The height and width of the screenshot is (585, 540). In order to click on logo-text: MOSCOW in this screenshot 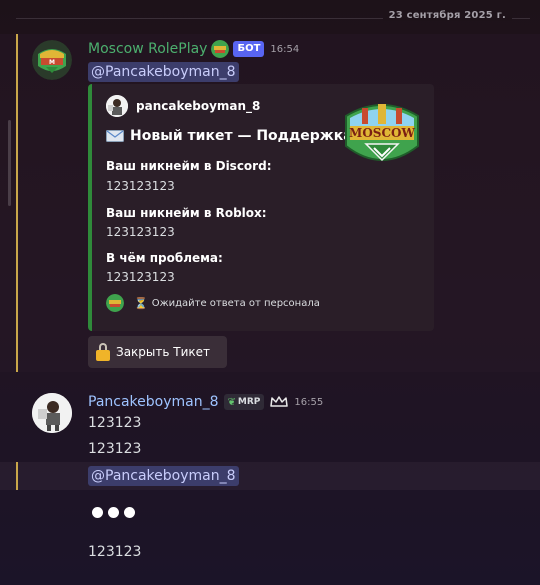, I will do `click(382, 133)`.